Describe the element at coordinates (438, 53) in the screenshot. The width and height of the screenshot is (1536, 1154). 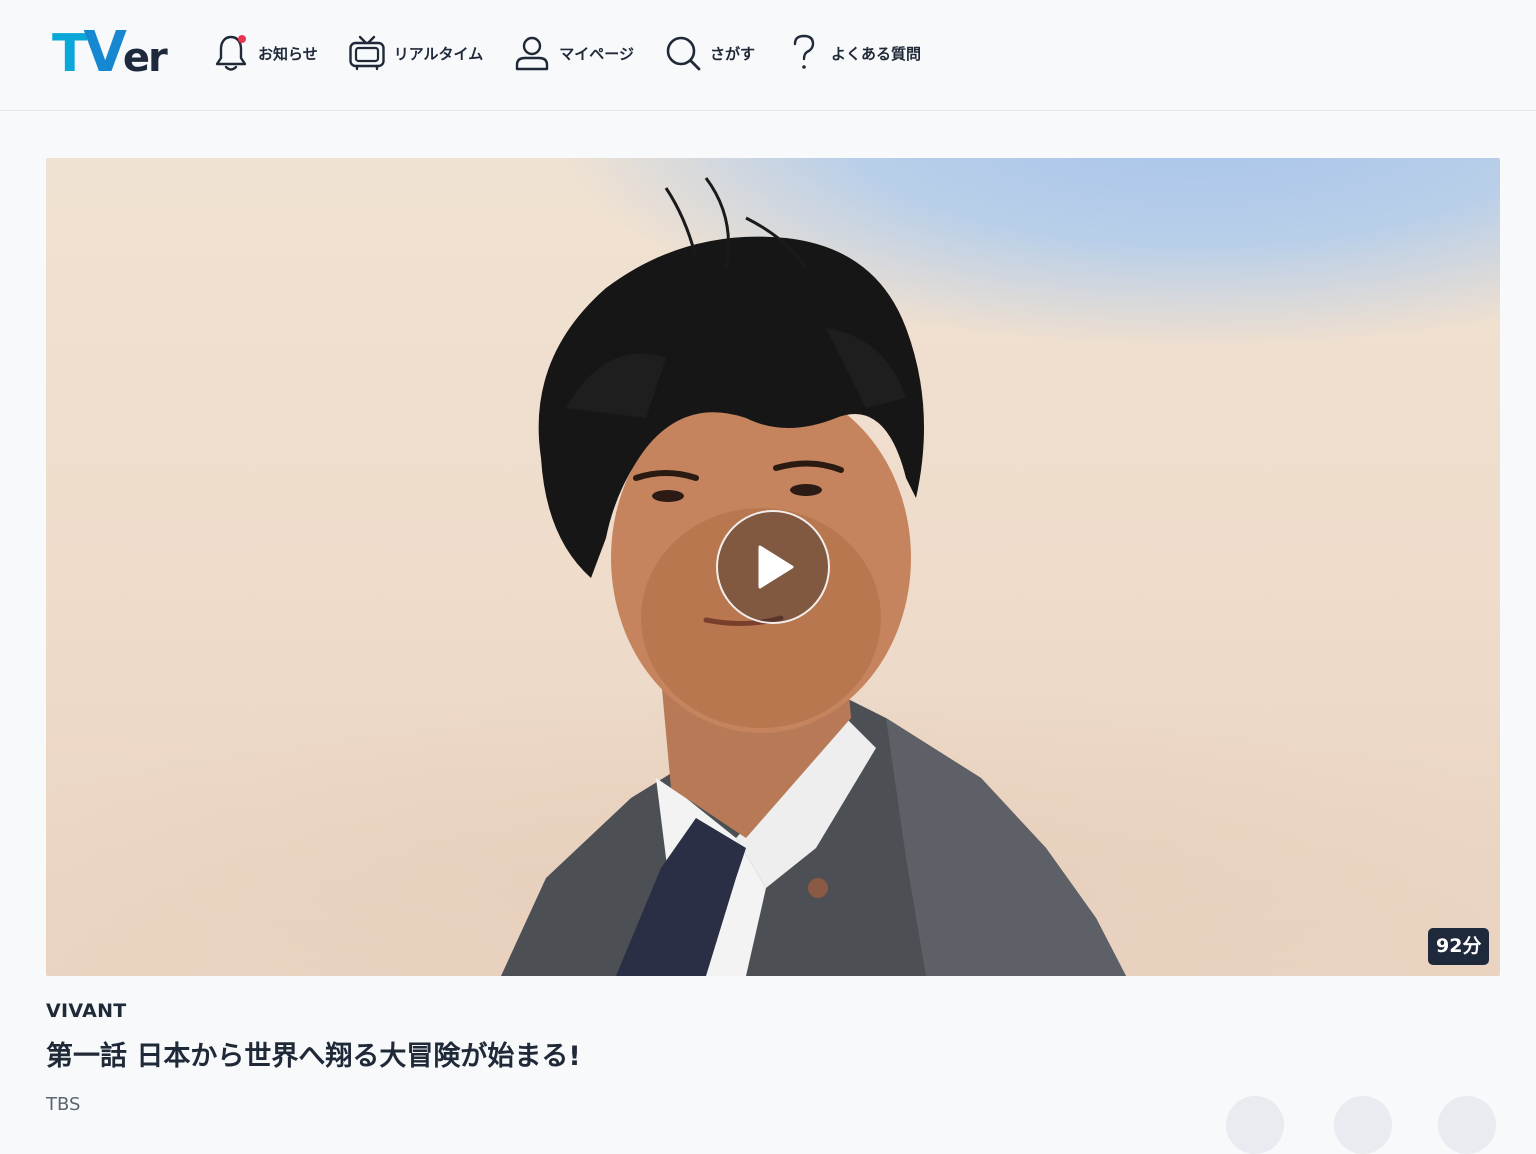
I see `nav-label: リアルタイム` at that location.